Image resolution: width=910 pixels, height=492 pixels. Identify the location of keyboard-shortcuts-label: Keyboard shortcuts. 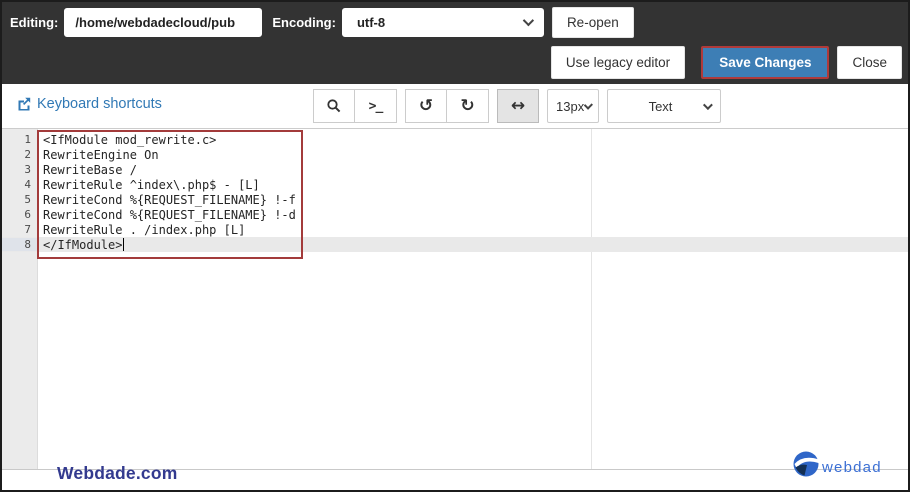
(99, 104).